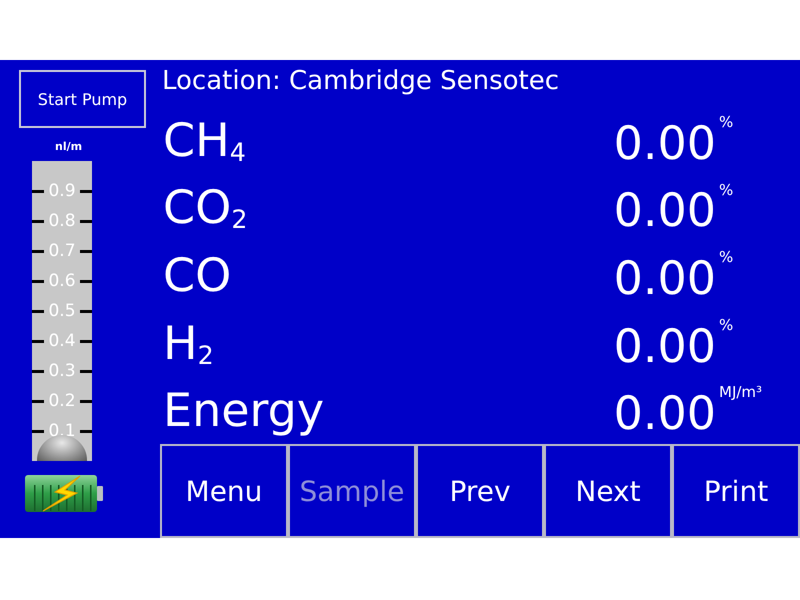 Image resolution: width=800 pixels, height=600 pixels. Describe the element at coordinates (197, 274) in the screenshot. I see `gas-name: CO` at that location.